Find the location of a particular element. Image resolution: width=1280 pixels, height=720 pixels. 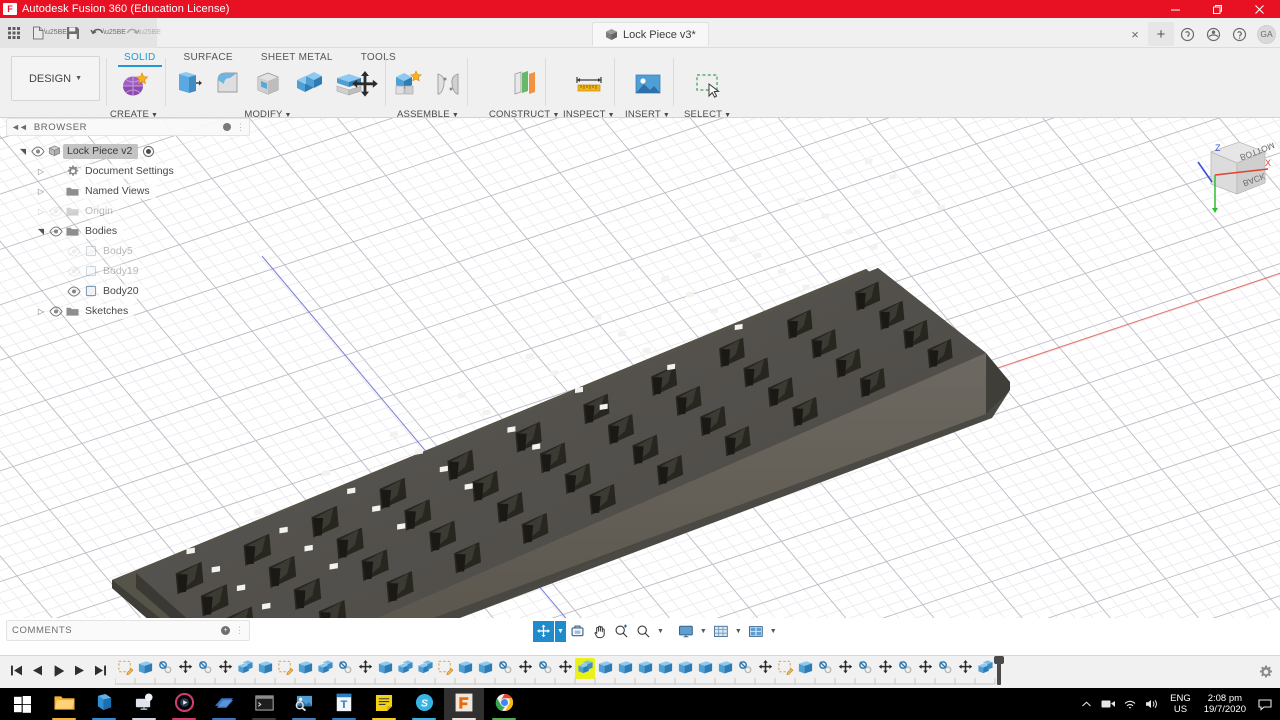

clock: 2:08 pm 19/7/2020 is located at coordinates (1225, 704).